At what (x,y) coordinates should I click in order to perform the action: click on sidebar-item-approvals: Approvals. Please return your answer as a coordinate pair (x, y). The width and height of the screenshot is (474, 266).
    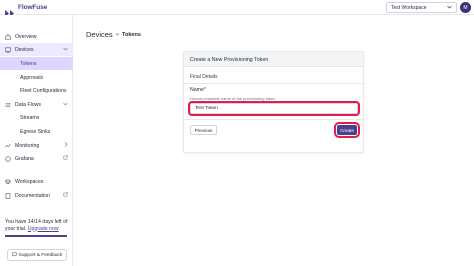
    Looking at the image, I should click on (36, 77).